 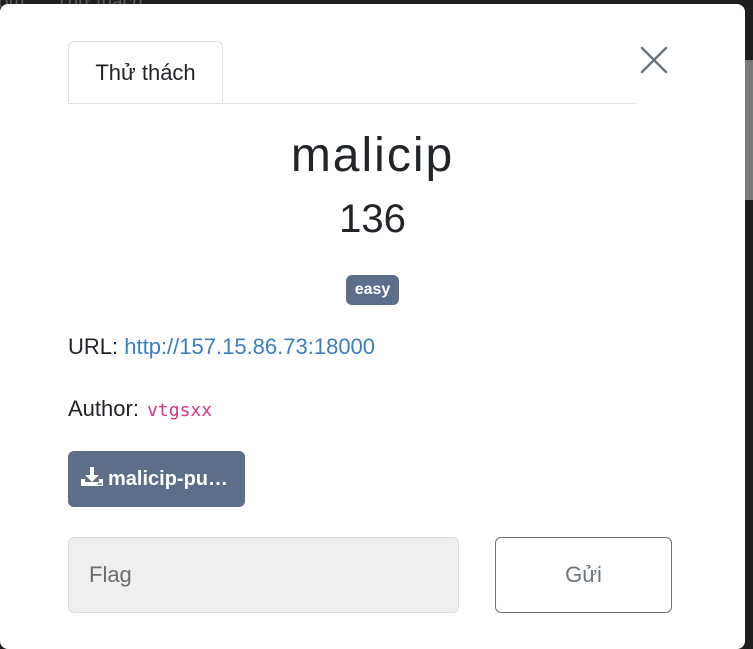 I want to click on challenge-title: malicip, so click(x=372, y=155).